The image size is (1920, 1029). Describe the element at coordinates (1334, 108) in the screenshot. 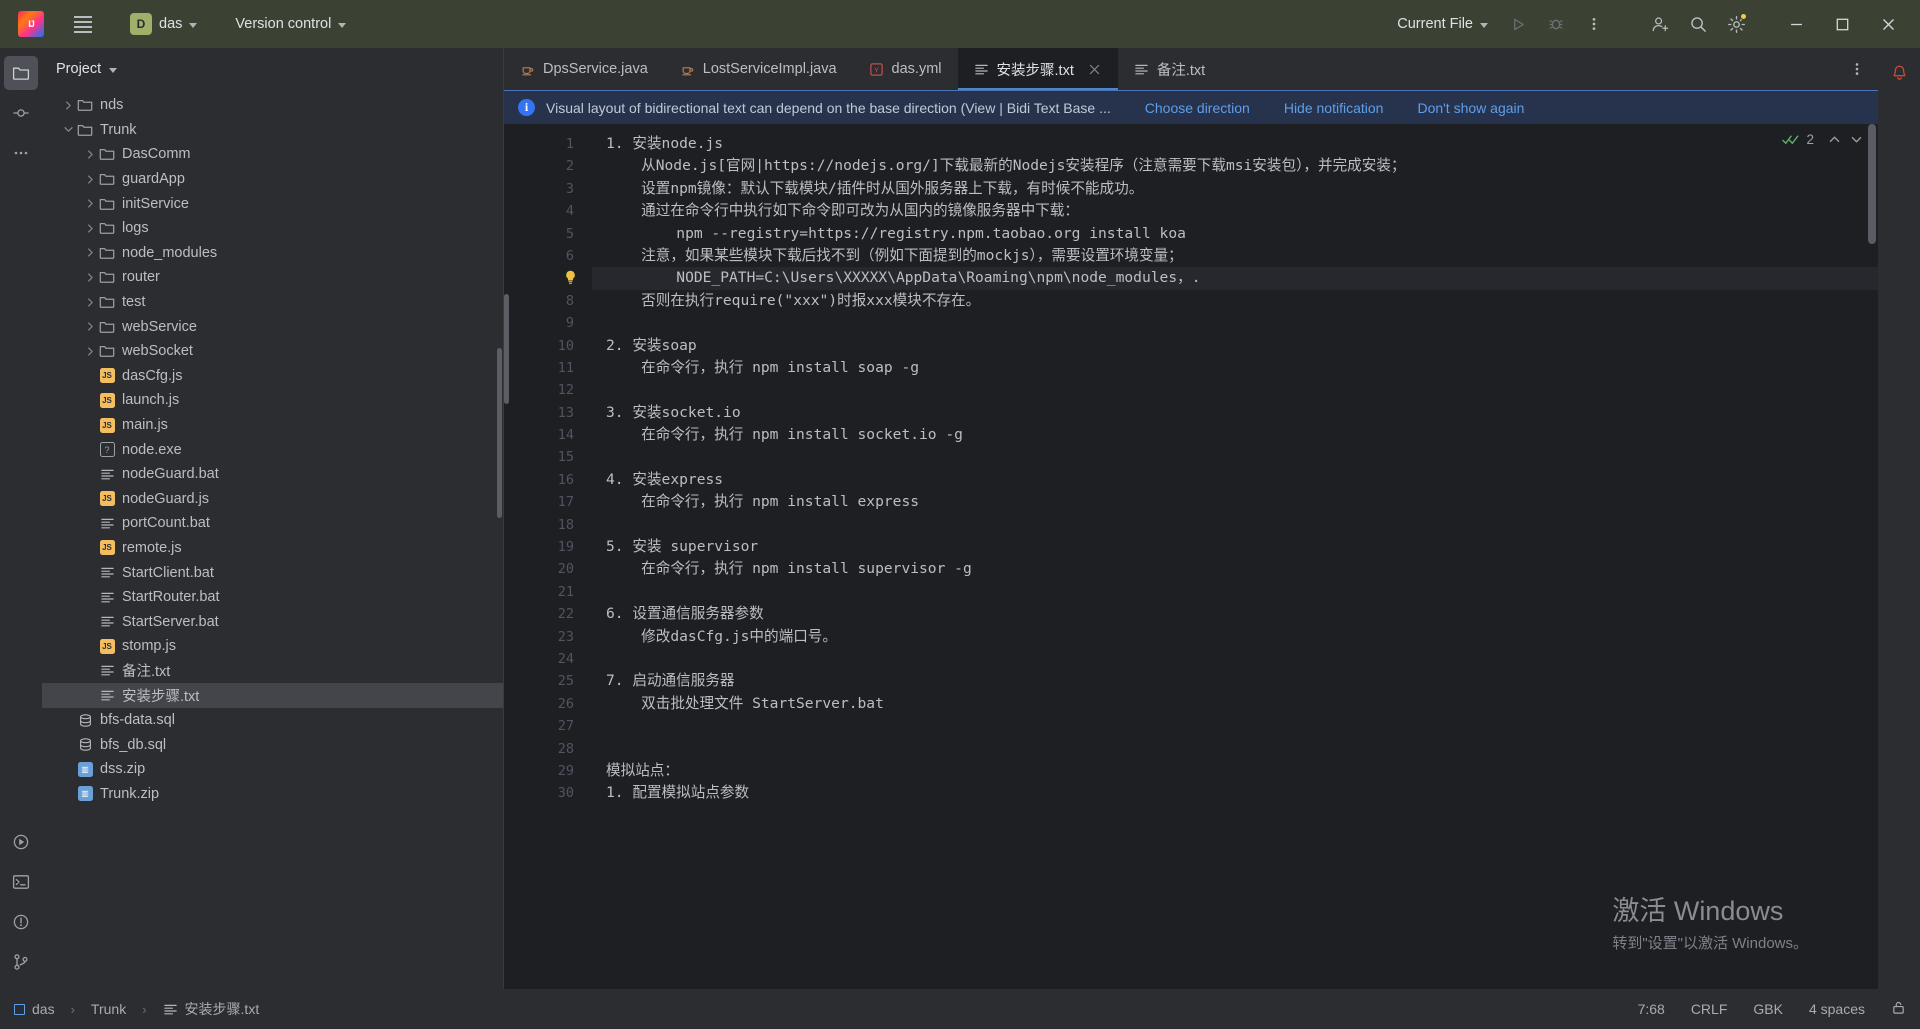

I see `hide-notification-link: Hide notification` at that location.